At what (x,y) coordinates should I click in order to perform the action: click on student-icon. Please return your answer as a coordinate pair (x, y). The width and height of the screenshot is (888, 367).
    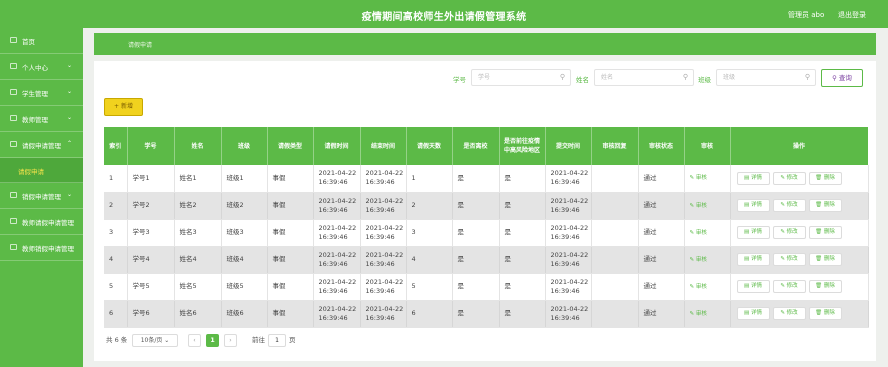
    Looking at the image, I should click on (13, 92).